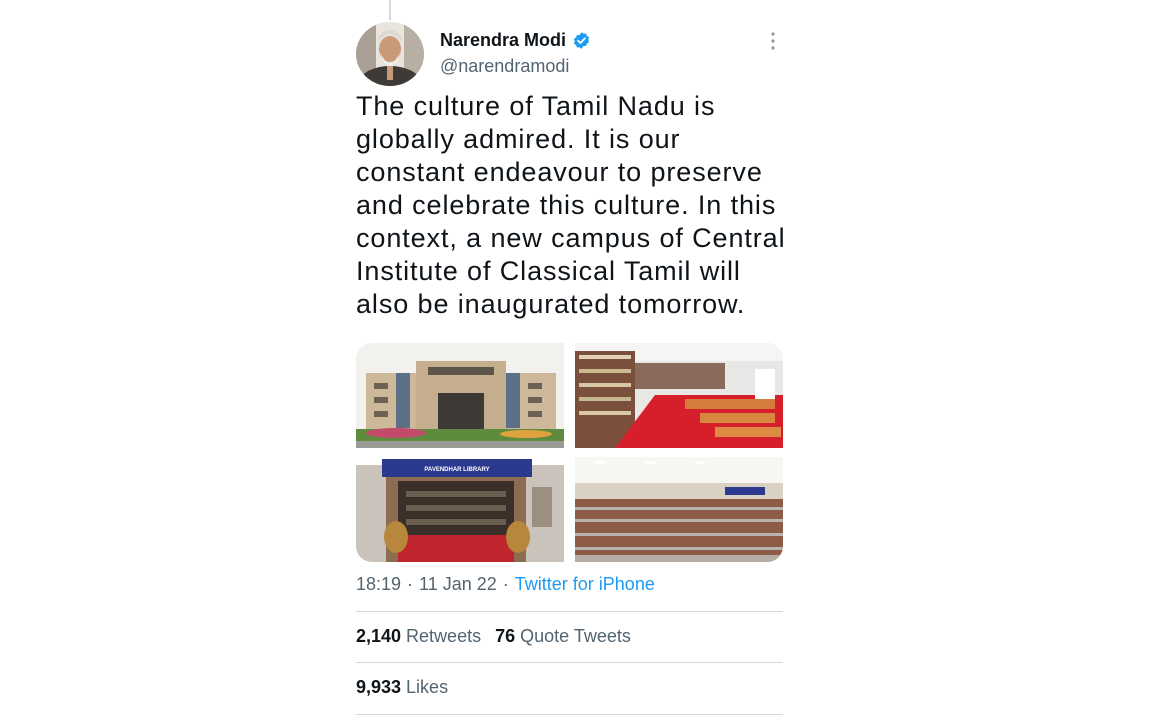 Image resolution: width=1150 pixels, height=720 pixels. What do you see at coordinates (679, 509) in the screenshot?
I see `media-image-lecture-hall` at bounding box center [679, 509].